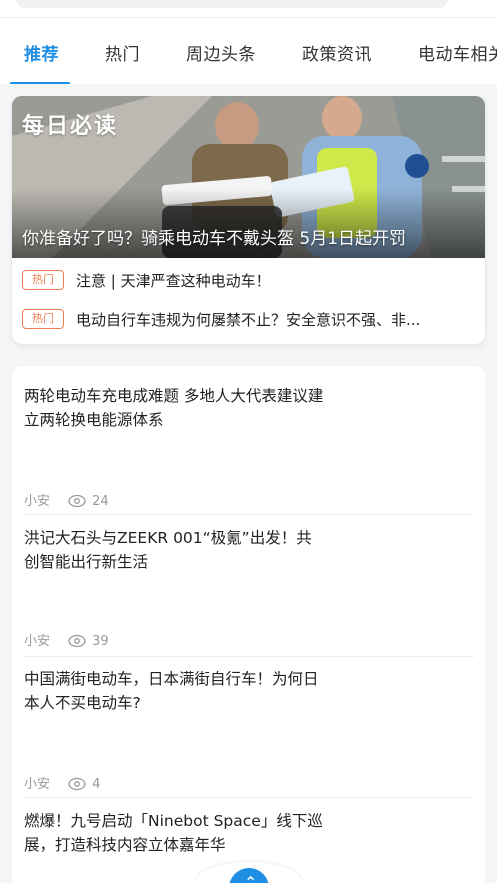 The image size is (497, 883). What do you see at coordinates (122, 52) in the screenshot?
I see `tab-hot: 热门` at bounding box center [122, 52].